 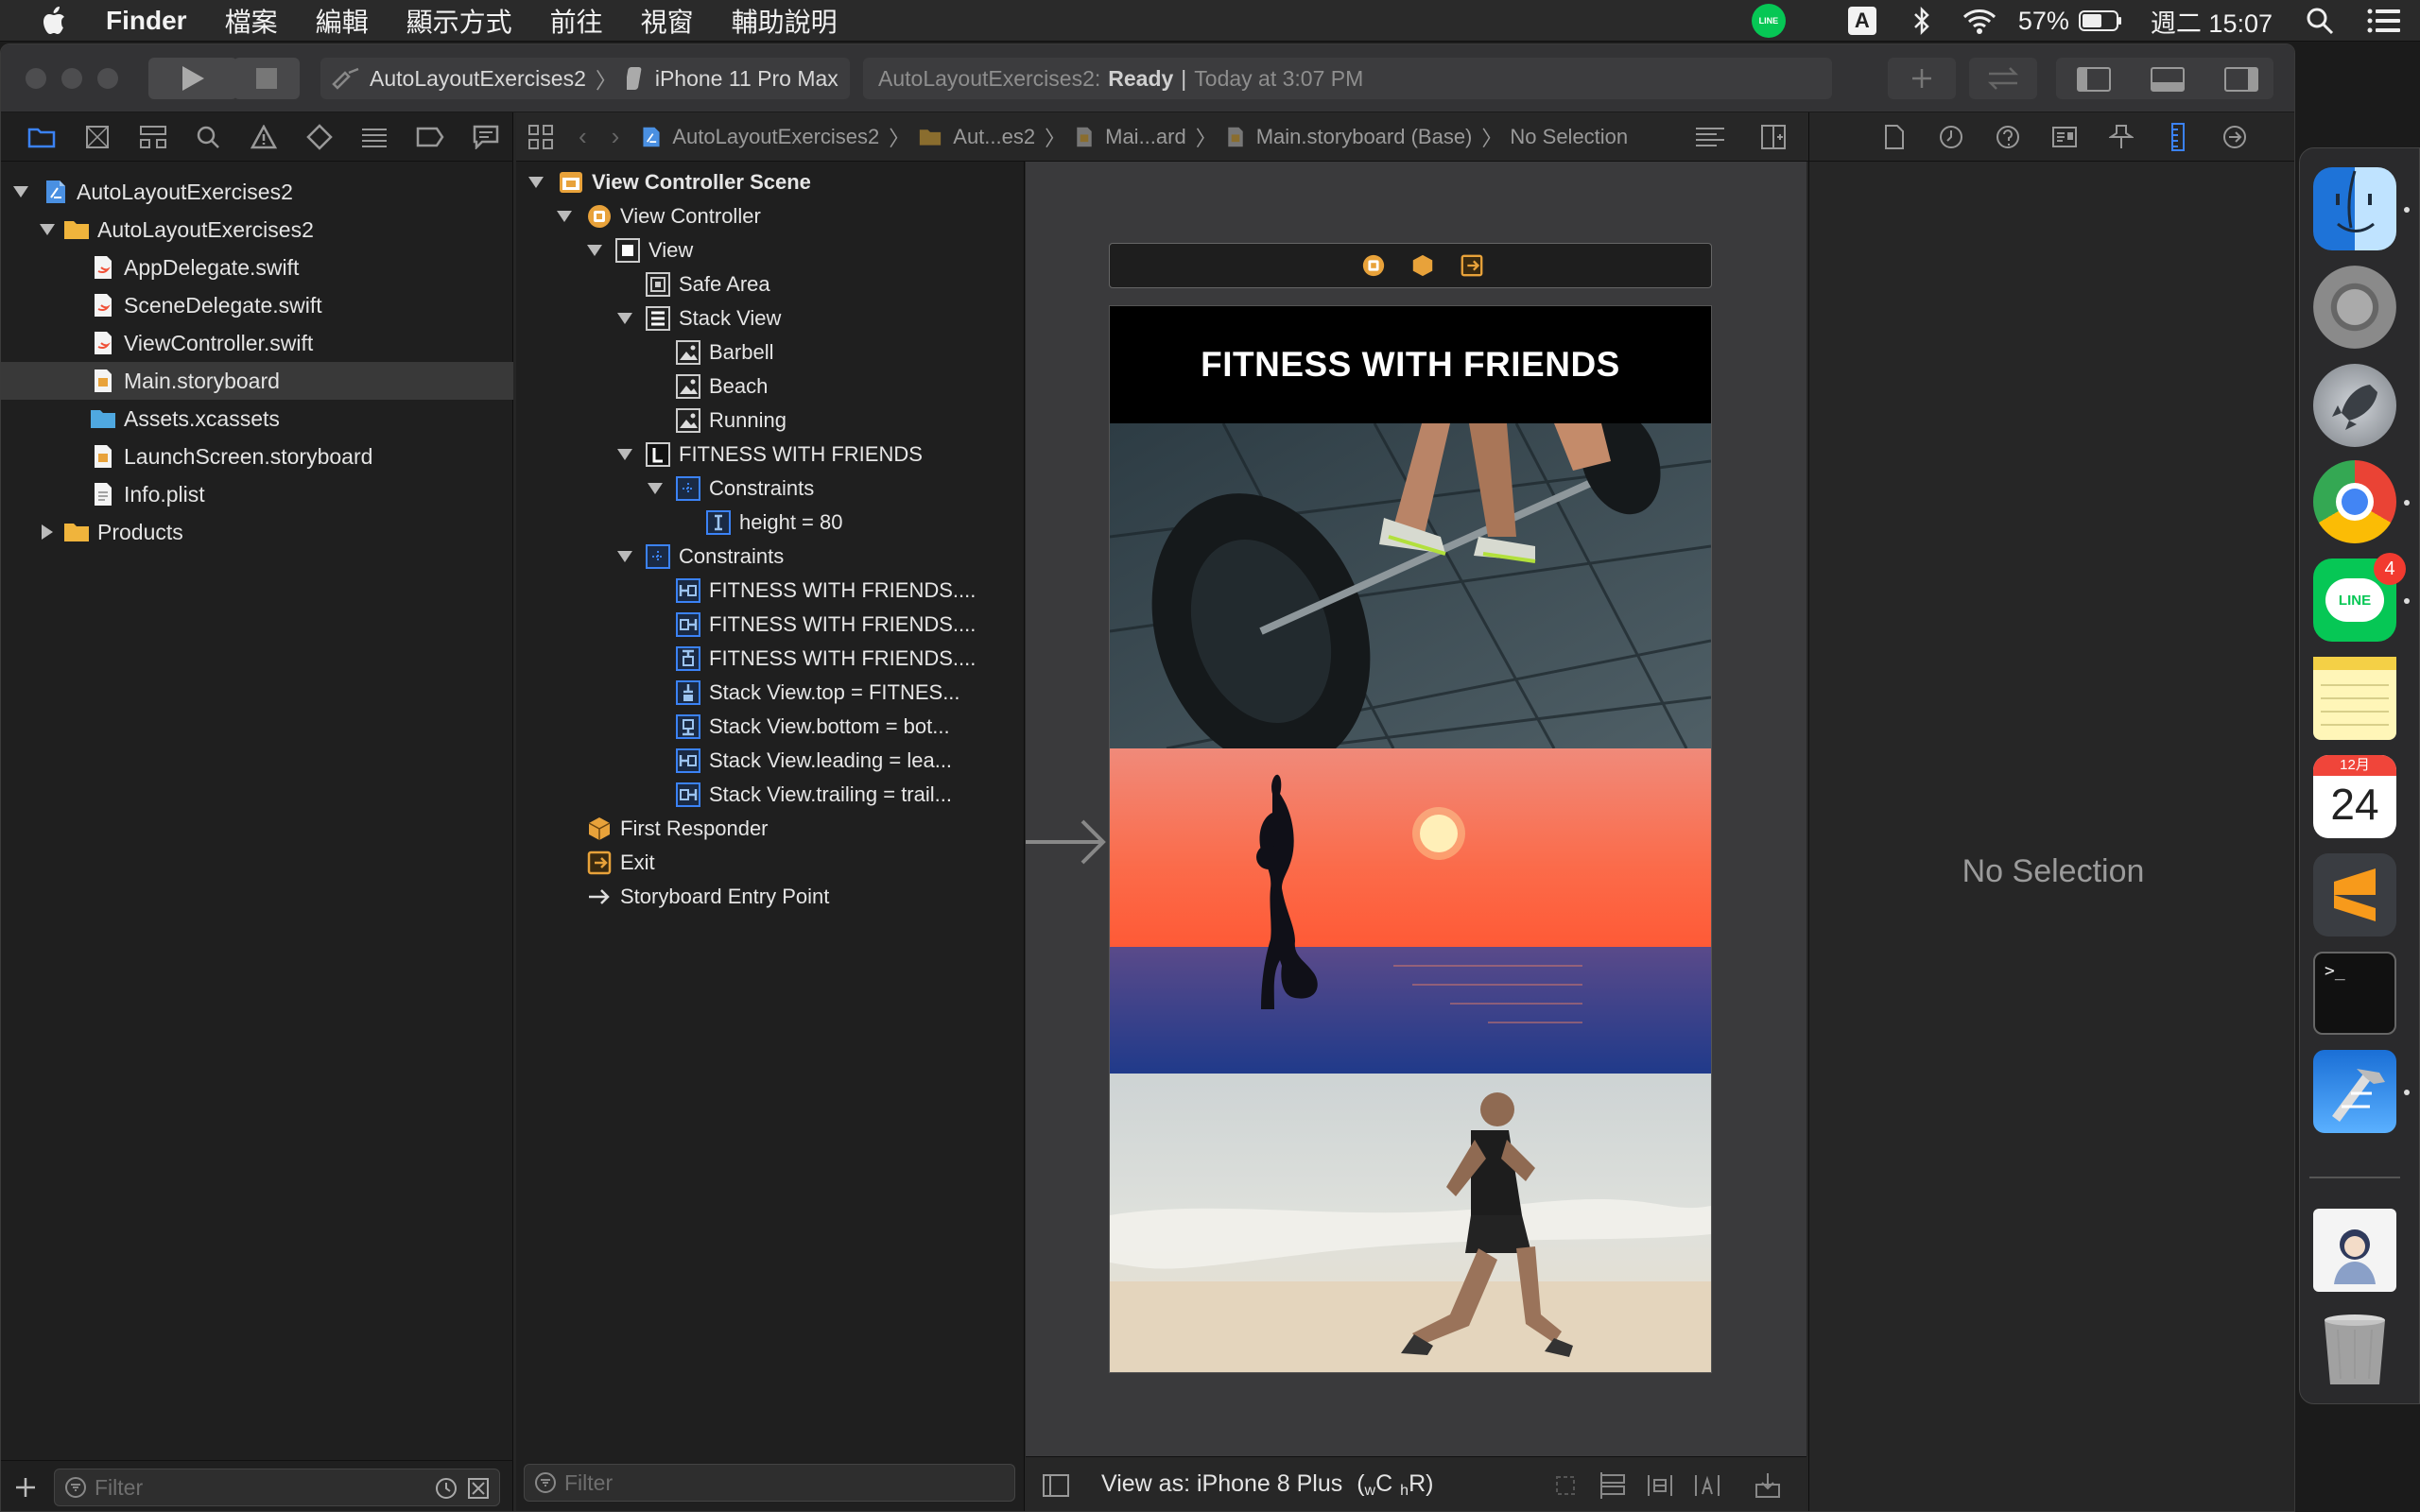 What do you see at coordinates (2064, 137) in the screenshot?
I see `tab-identity-inspector` at bounding box center [2064, 137].